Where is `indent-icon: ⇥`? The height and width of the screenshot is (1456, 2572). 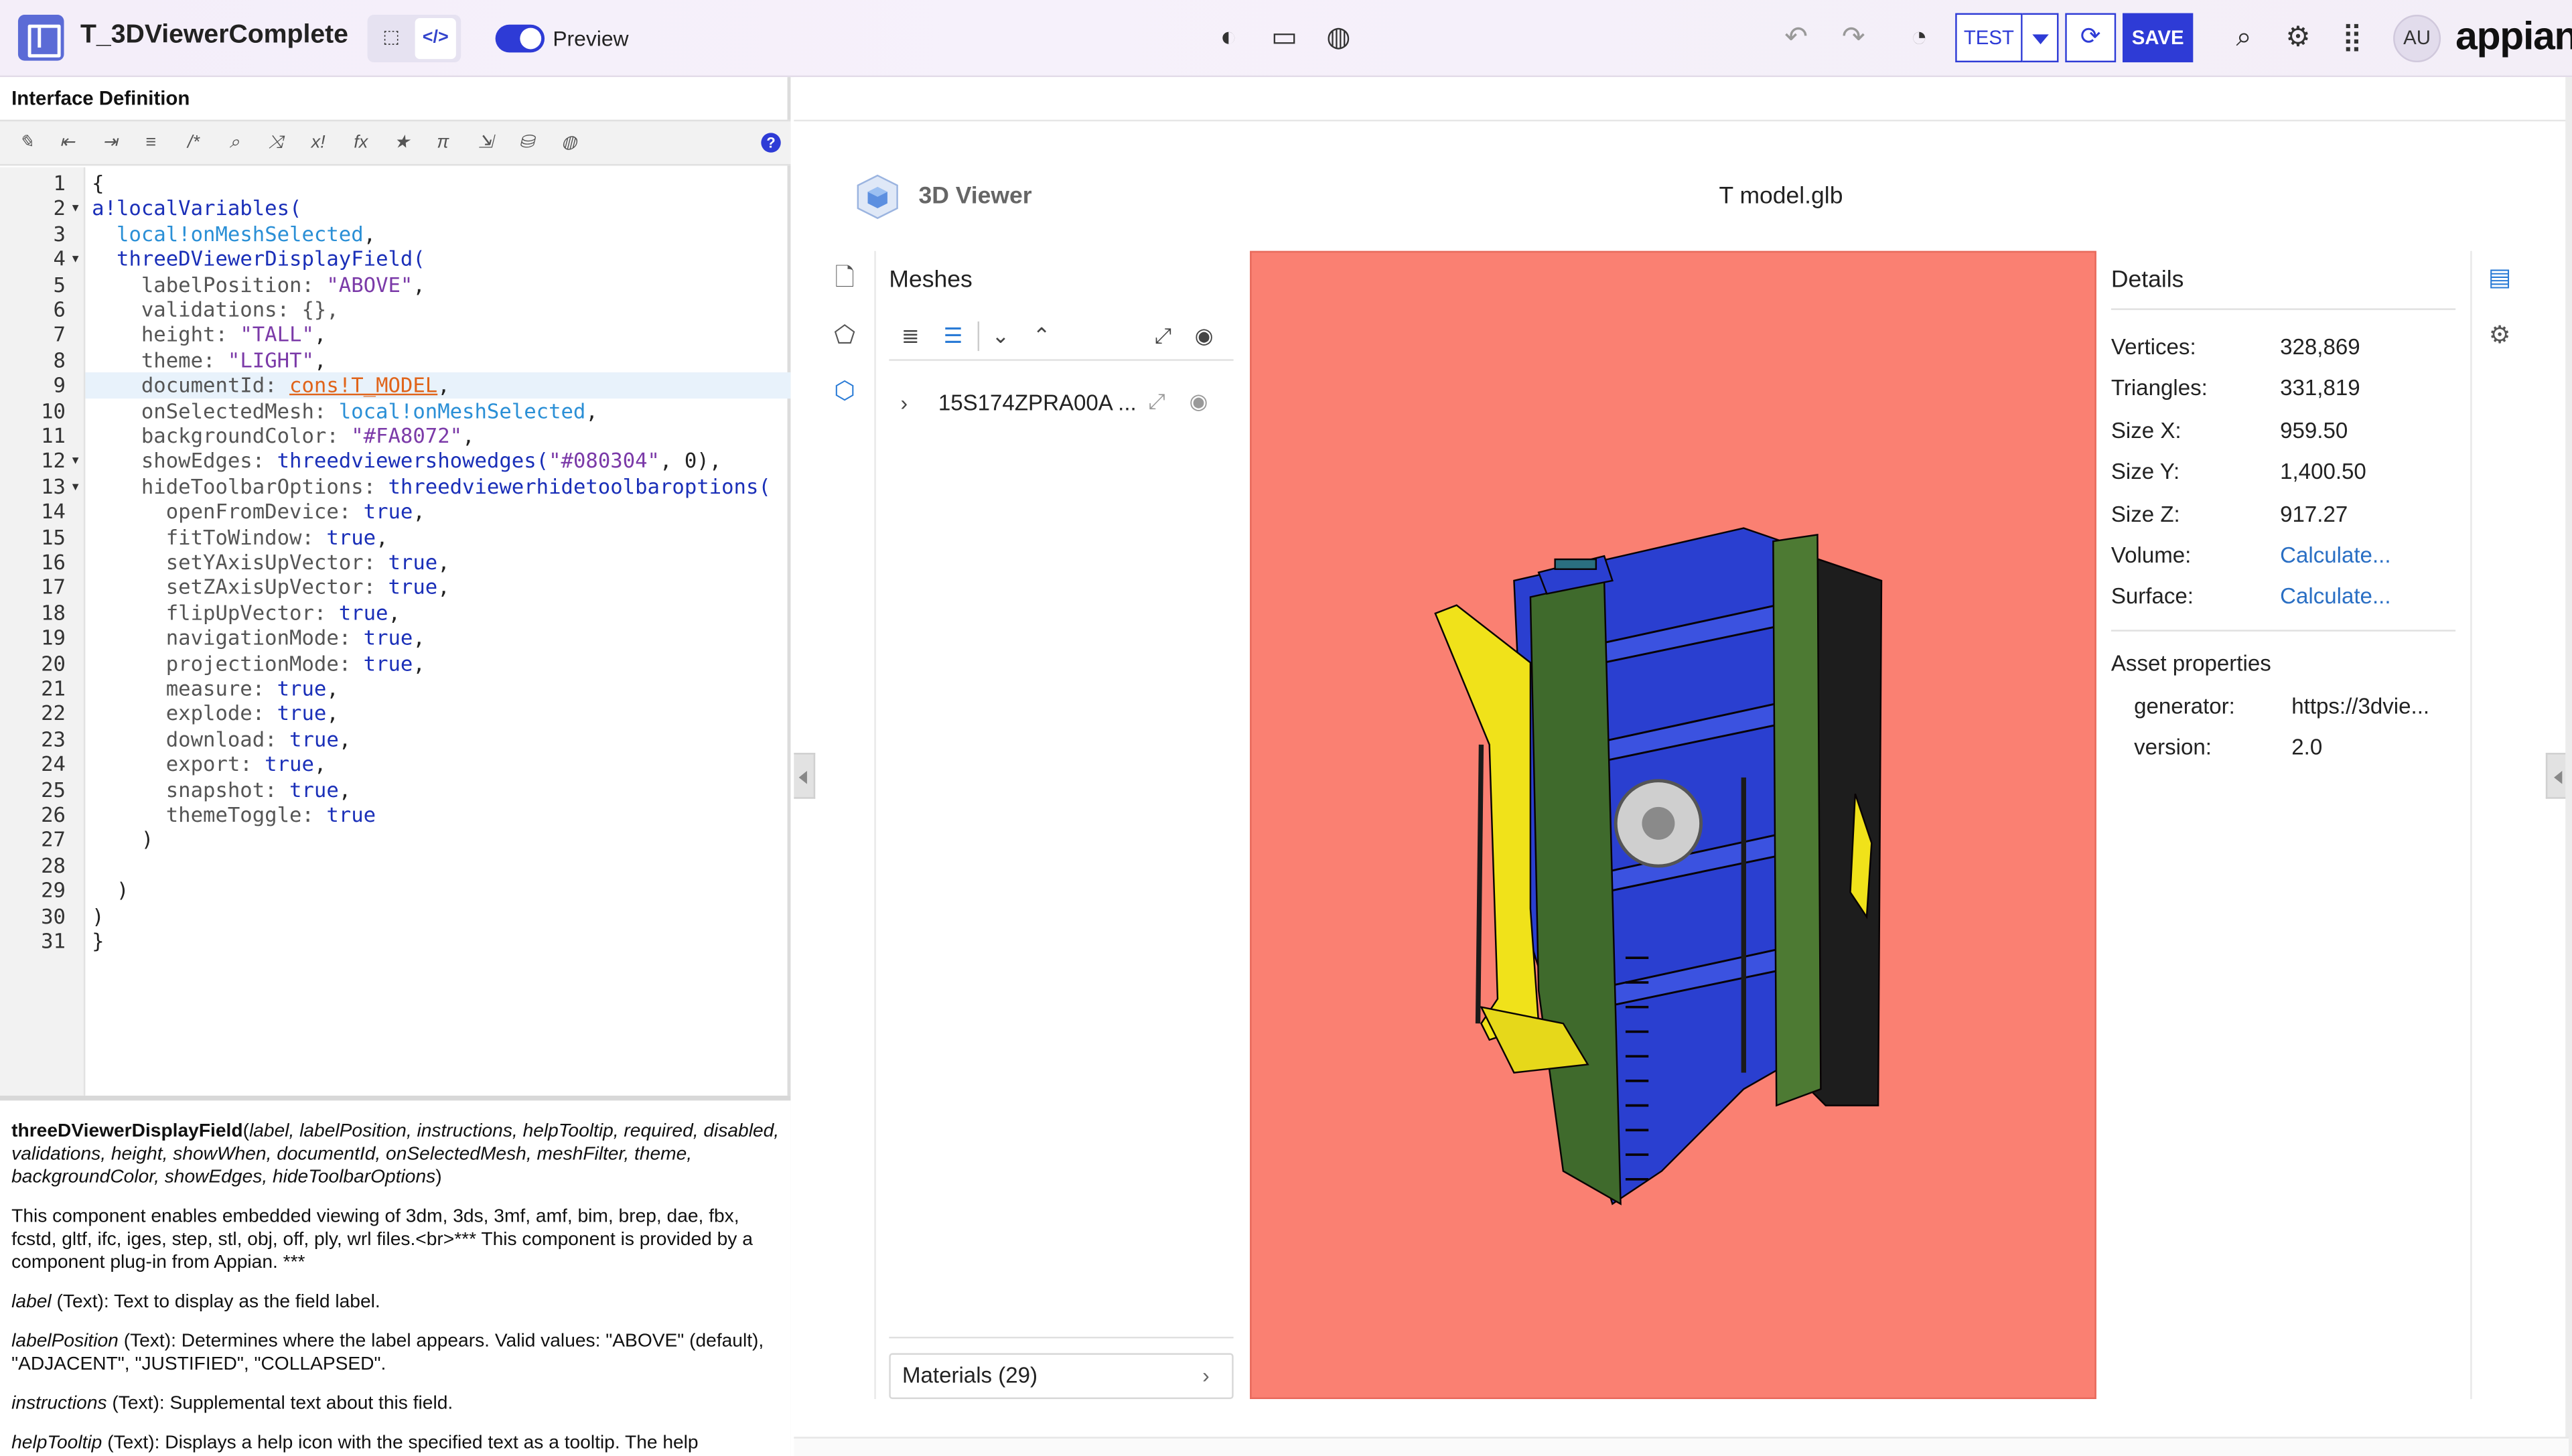
indent-icon: ⇥ is located at coordinates (110, 142).